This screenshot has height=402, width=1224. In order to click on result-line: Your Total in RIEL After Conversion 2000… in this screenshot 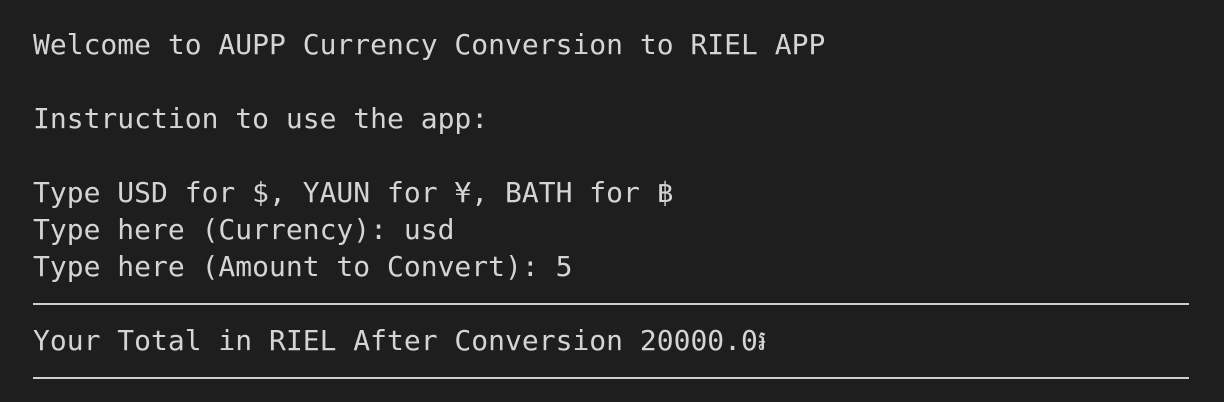, I will do `click(400, 340)`.